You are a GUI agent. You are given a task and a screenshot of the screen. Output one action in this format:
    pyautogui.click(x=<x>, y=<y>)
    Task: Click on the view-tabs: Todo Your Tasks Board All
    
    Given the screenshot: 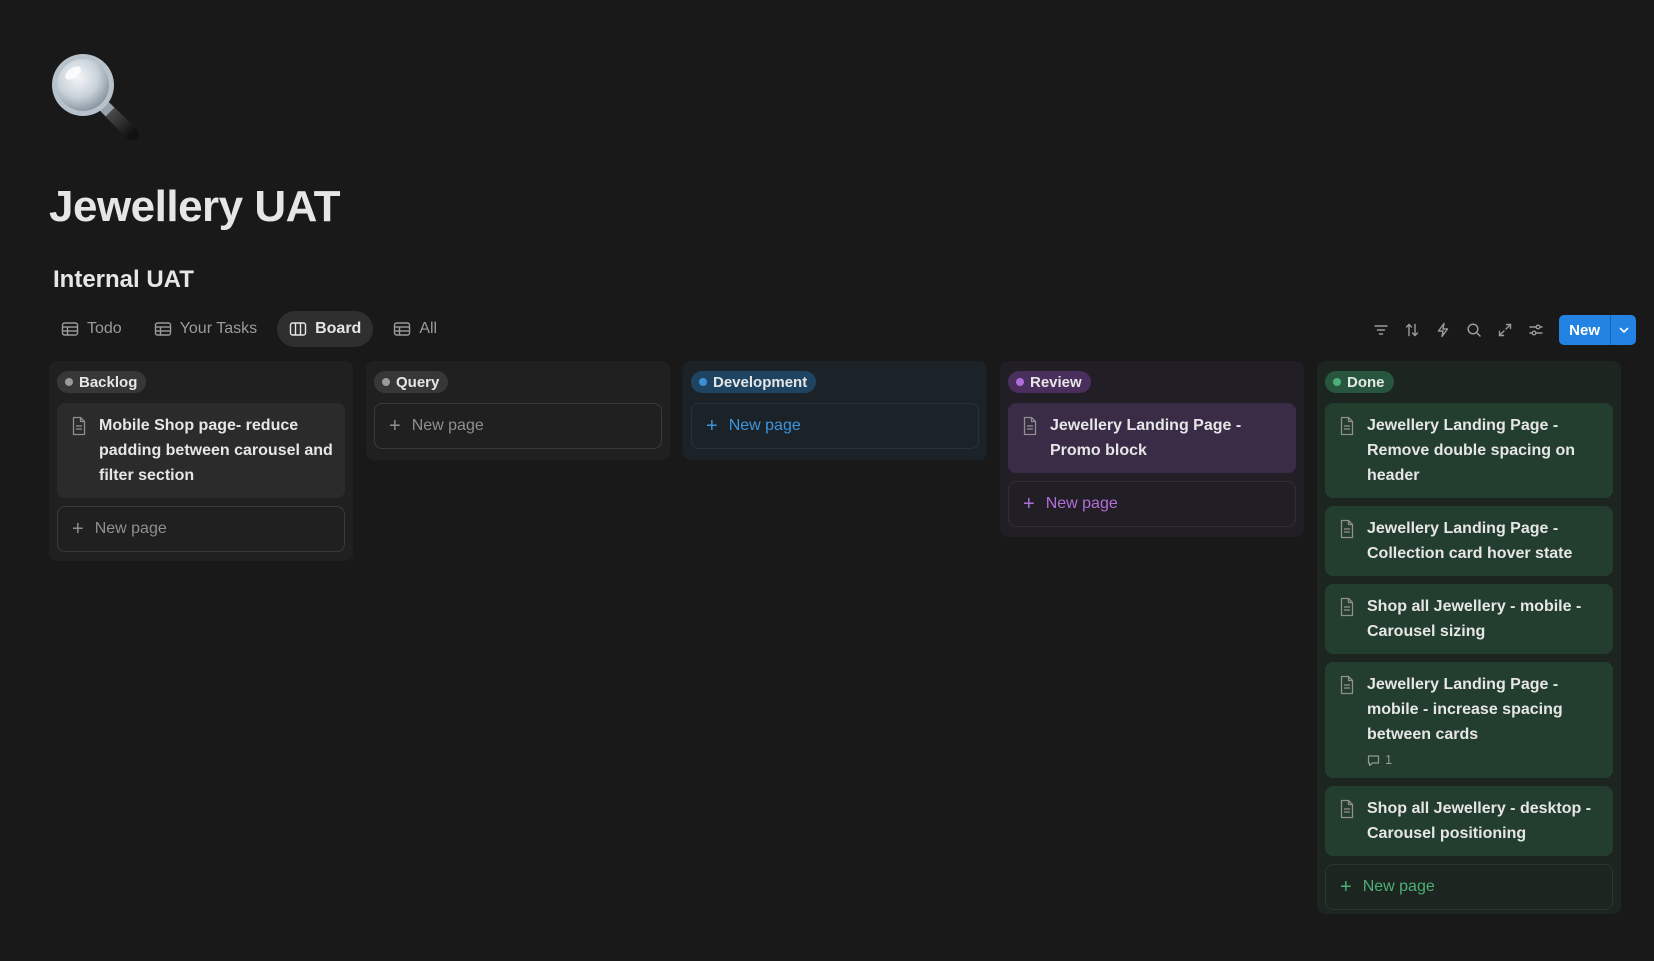 What is the action you would take?
    pyautogui.click(x=249, y=329)
    